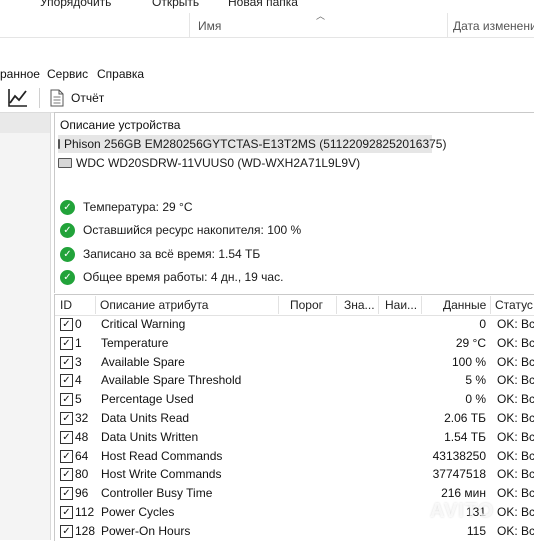 Image resolution: width=534 pixels, height=541 pixels. I want to click on attr-id: 3, so click(78, 361).